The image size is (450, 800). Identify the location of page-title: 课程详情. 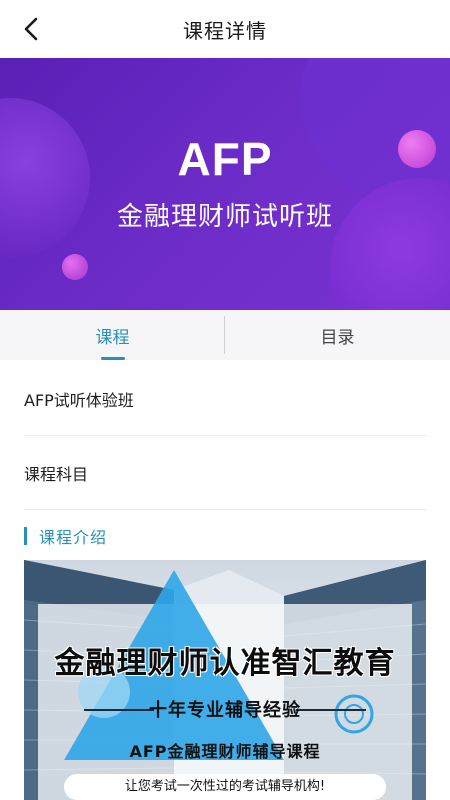
(225, 30).